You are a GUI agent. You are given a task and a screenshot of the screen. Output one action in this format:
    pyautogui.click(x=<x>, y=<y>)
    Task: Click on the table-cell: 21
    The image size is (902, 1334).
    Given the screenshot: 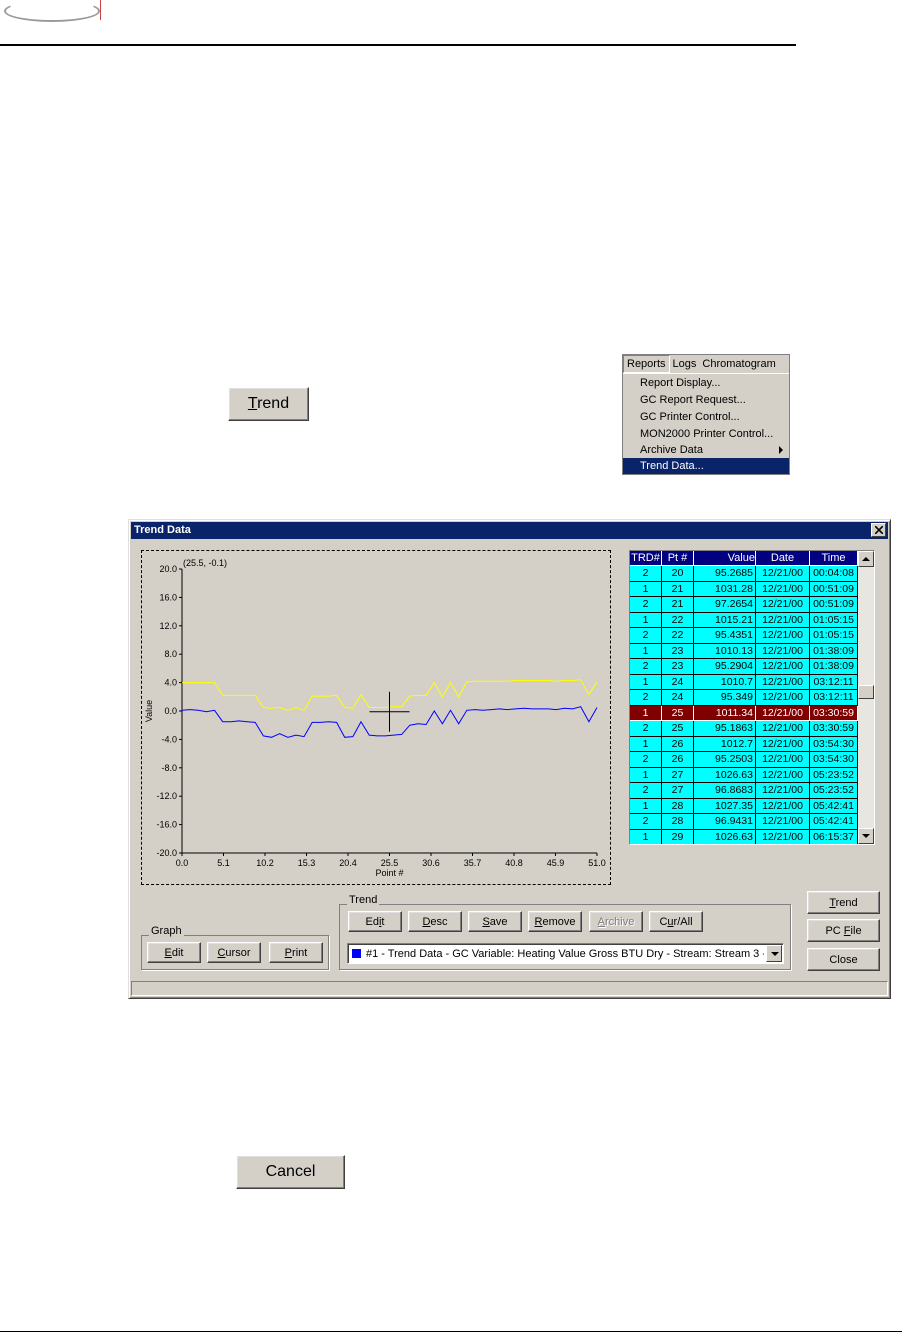 What is the action you would take?
    pyautogui.click(x=678, y=605)
    